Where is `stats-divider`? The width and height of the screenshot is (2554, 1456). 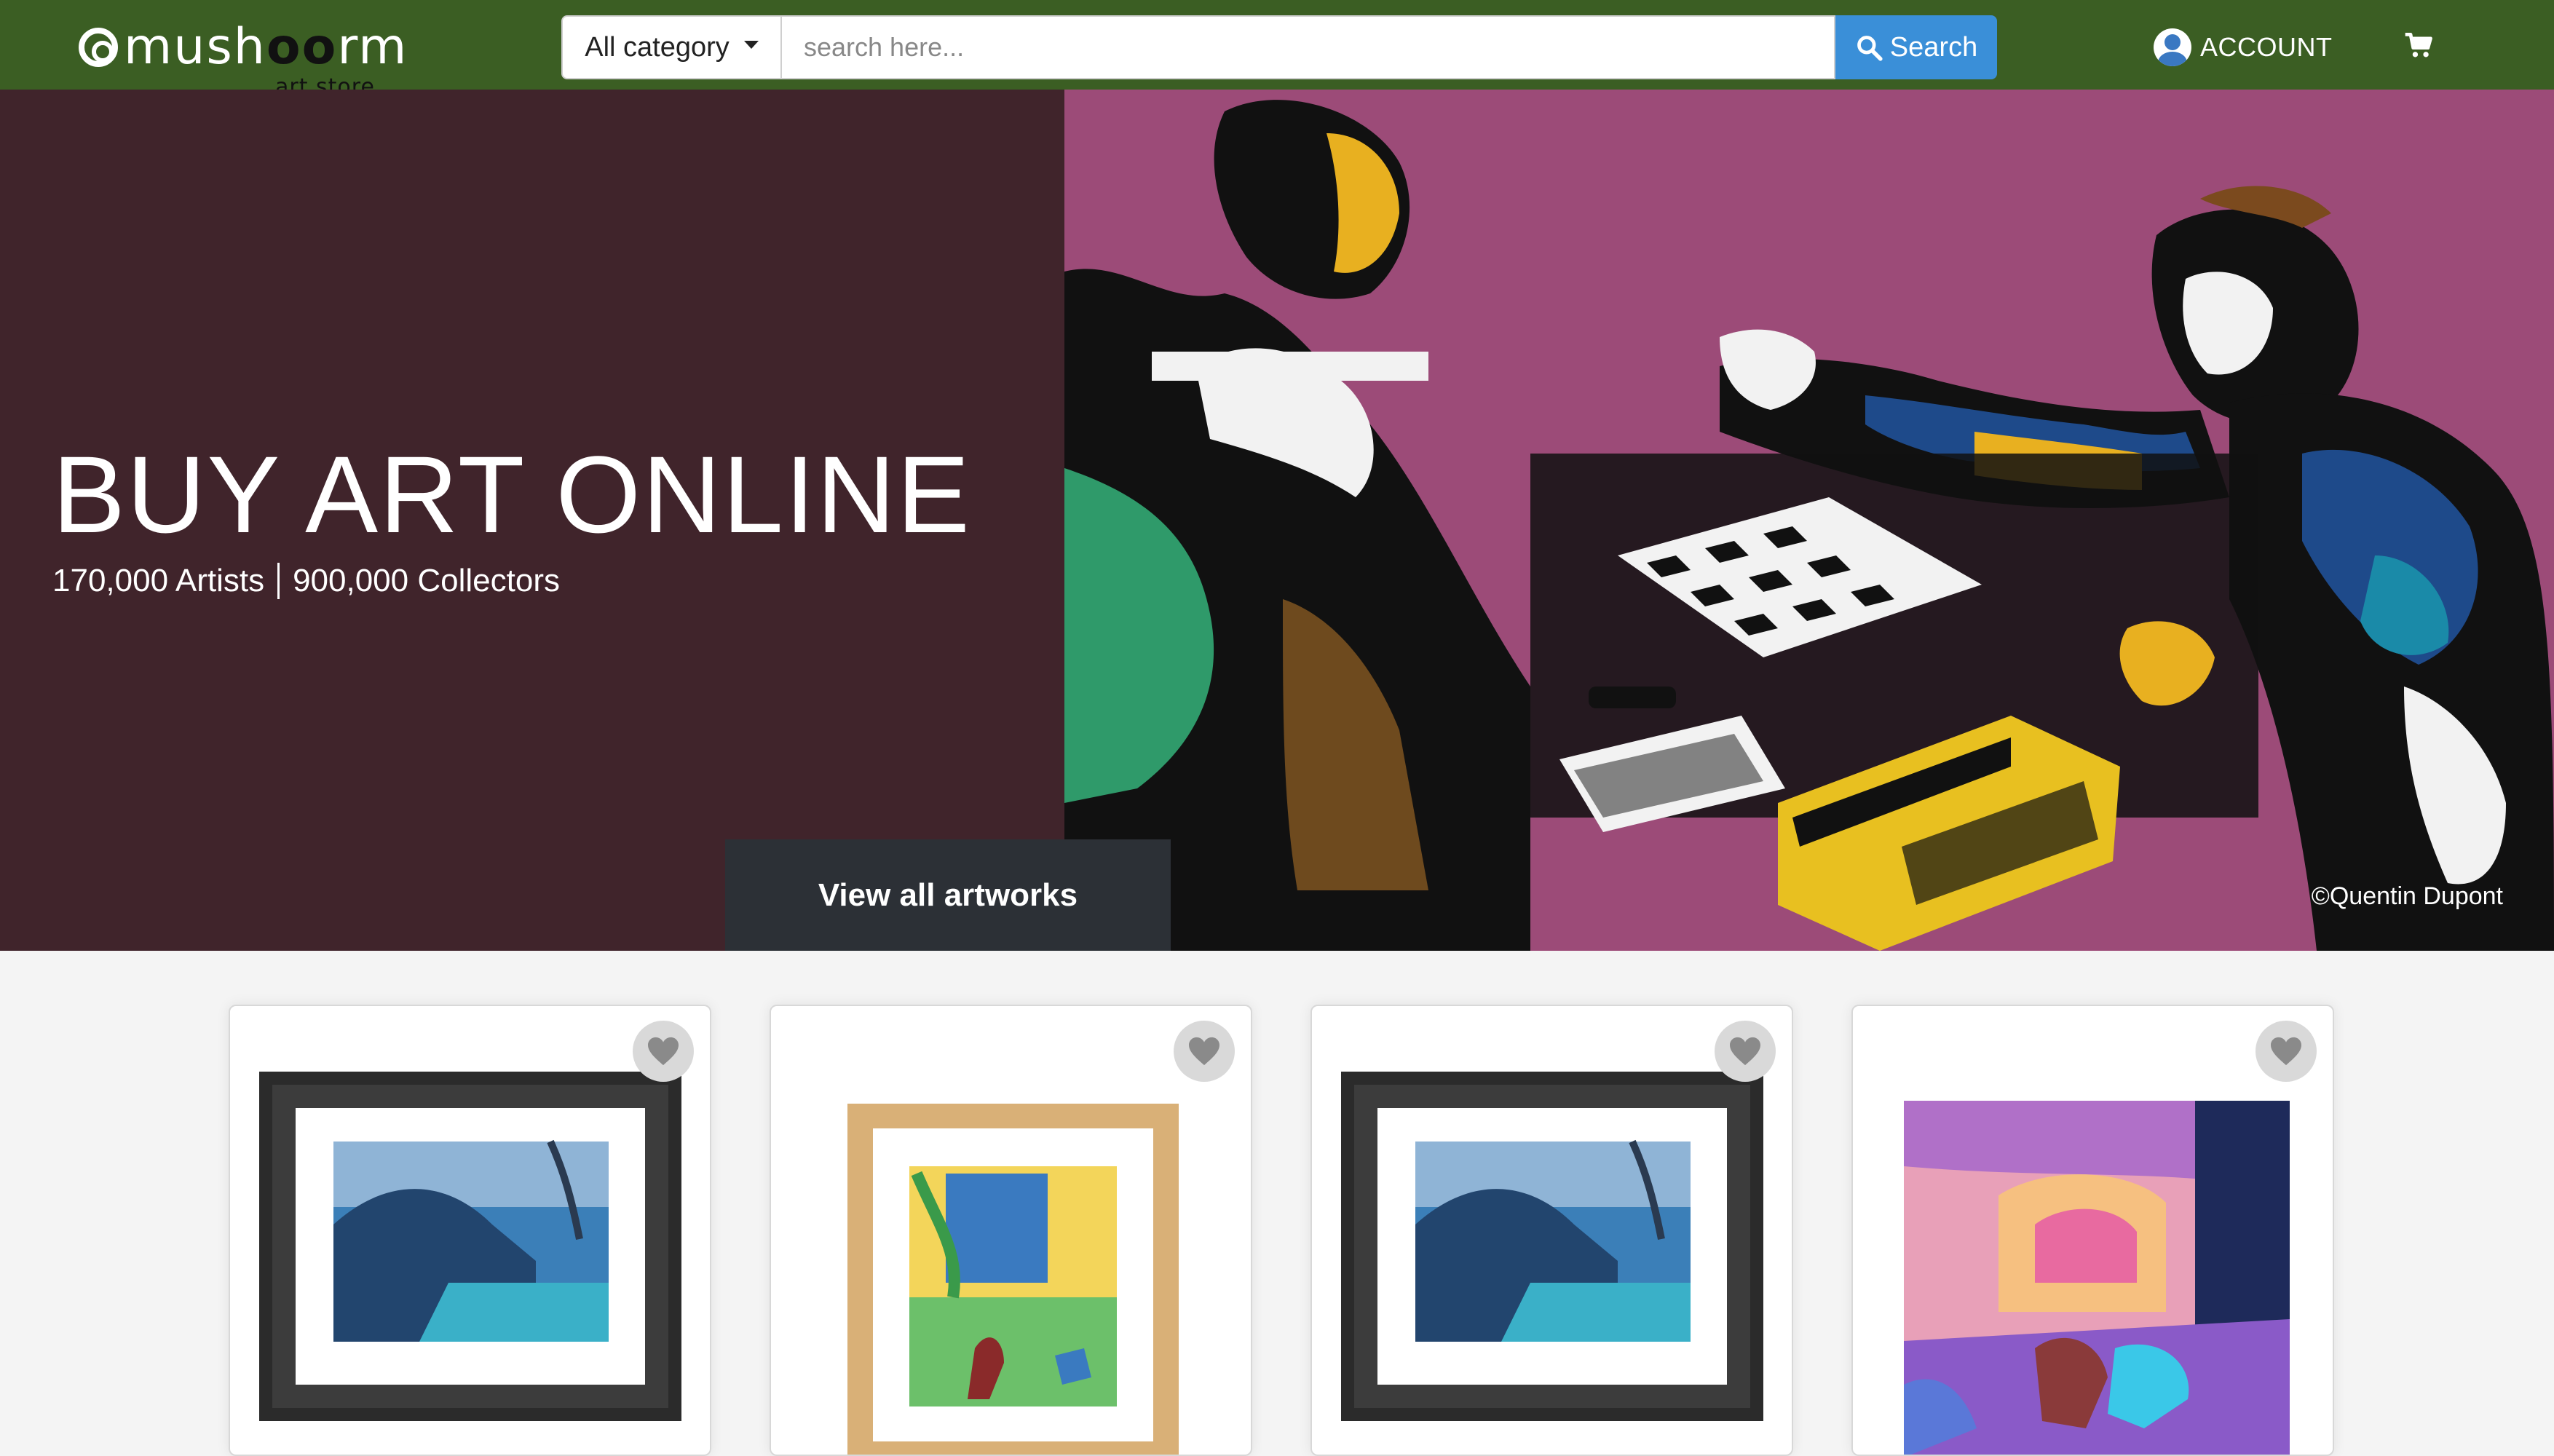
stats-divider is located at coordinates (278, 581).